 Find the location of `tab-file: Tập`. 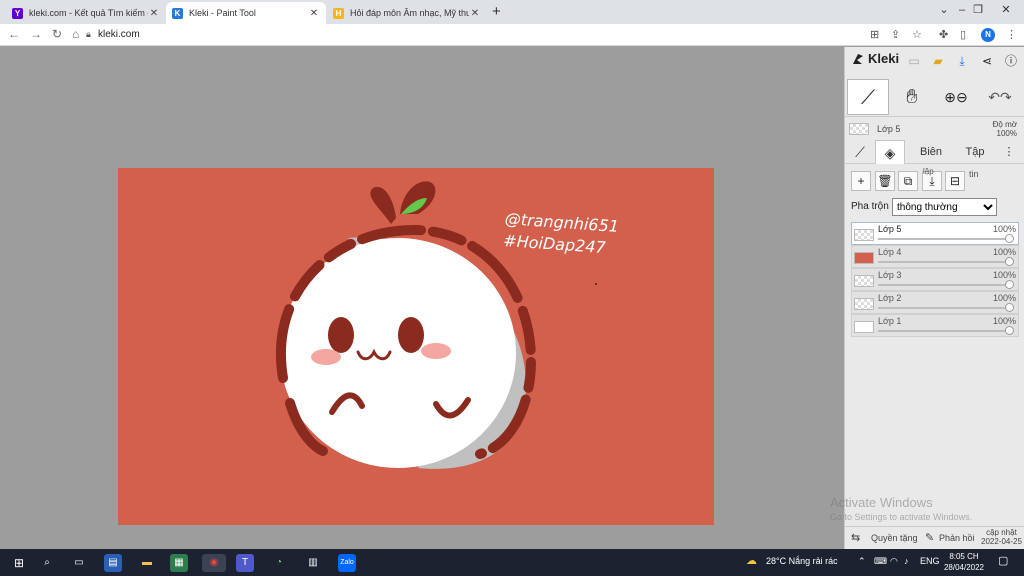

tab-file: Tập is located at coordinates (975, 152).